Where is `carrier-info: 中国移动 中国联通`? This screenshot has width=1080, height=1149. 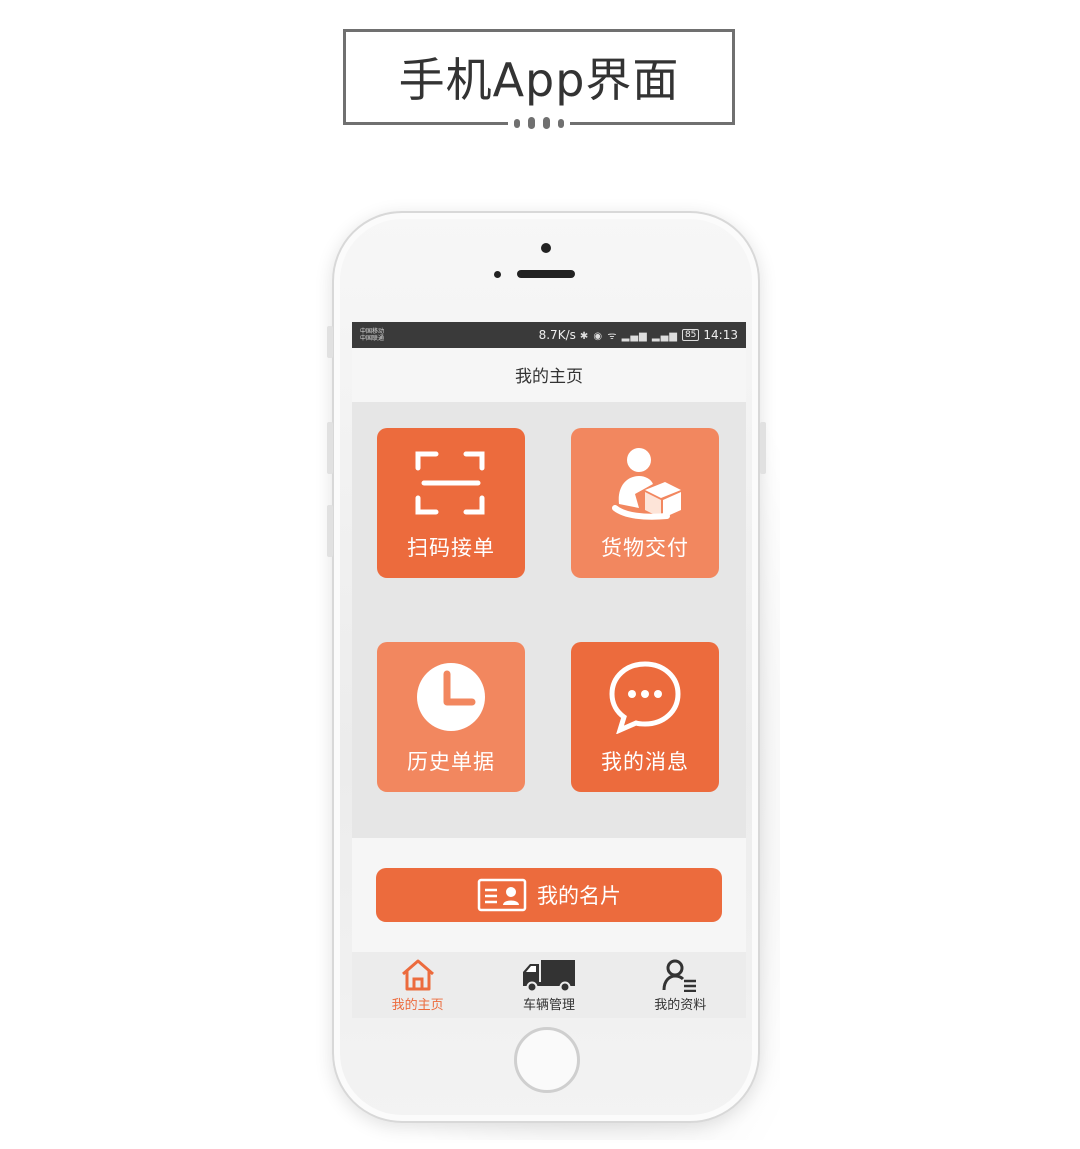
carrier-info: 中国移动 中国联通 is located at coordinates (372, 335).